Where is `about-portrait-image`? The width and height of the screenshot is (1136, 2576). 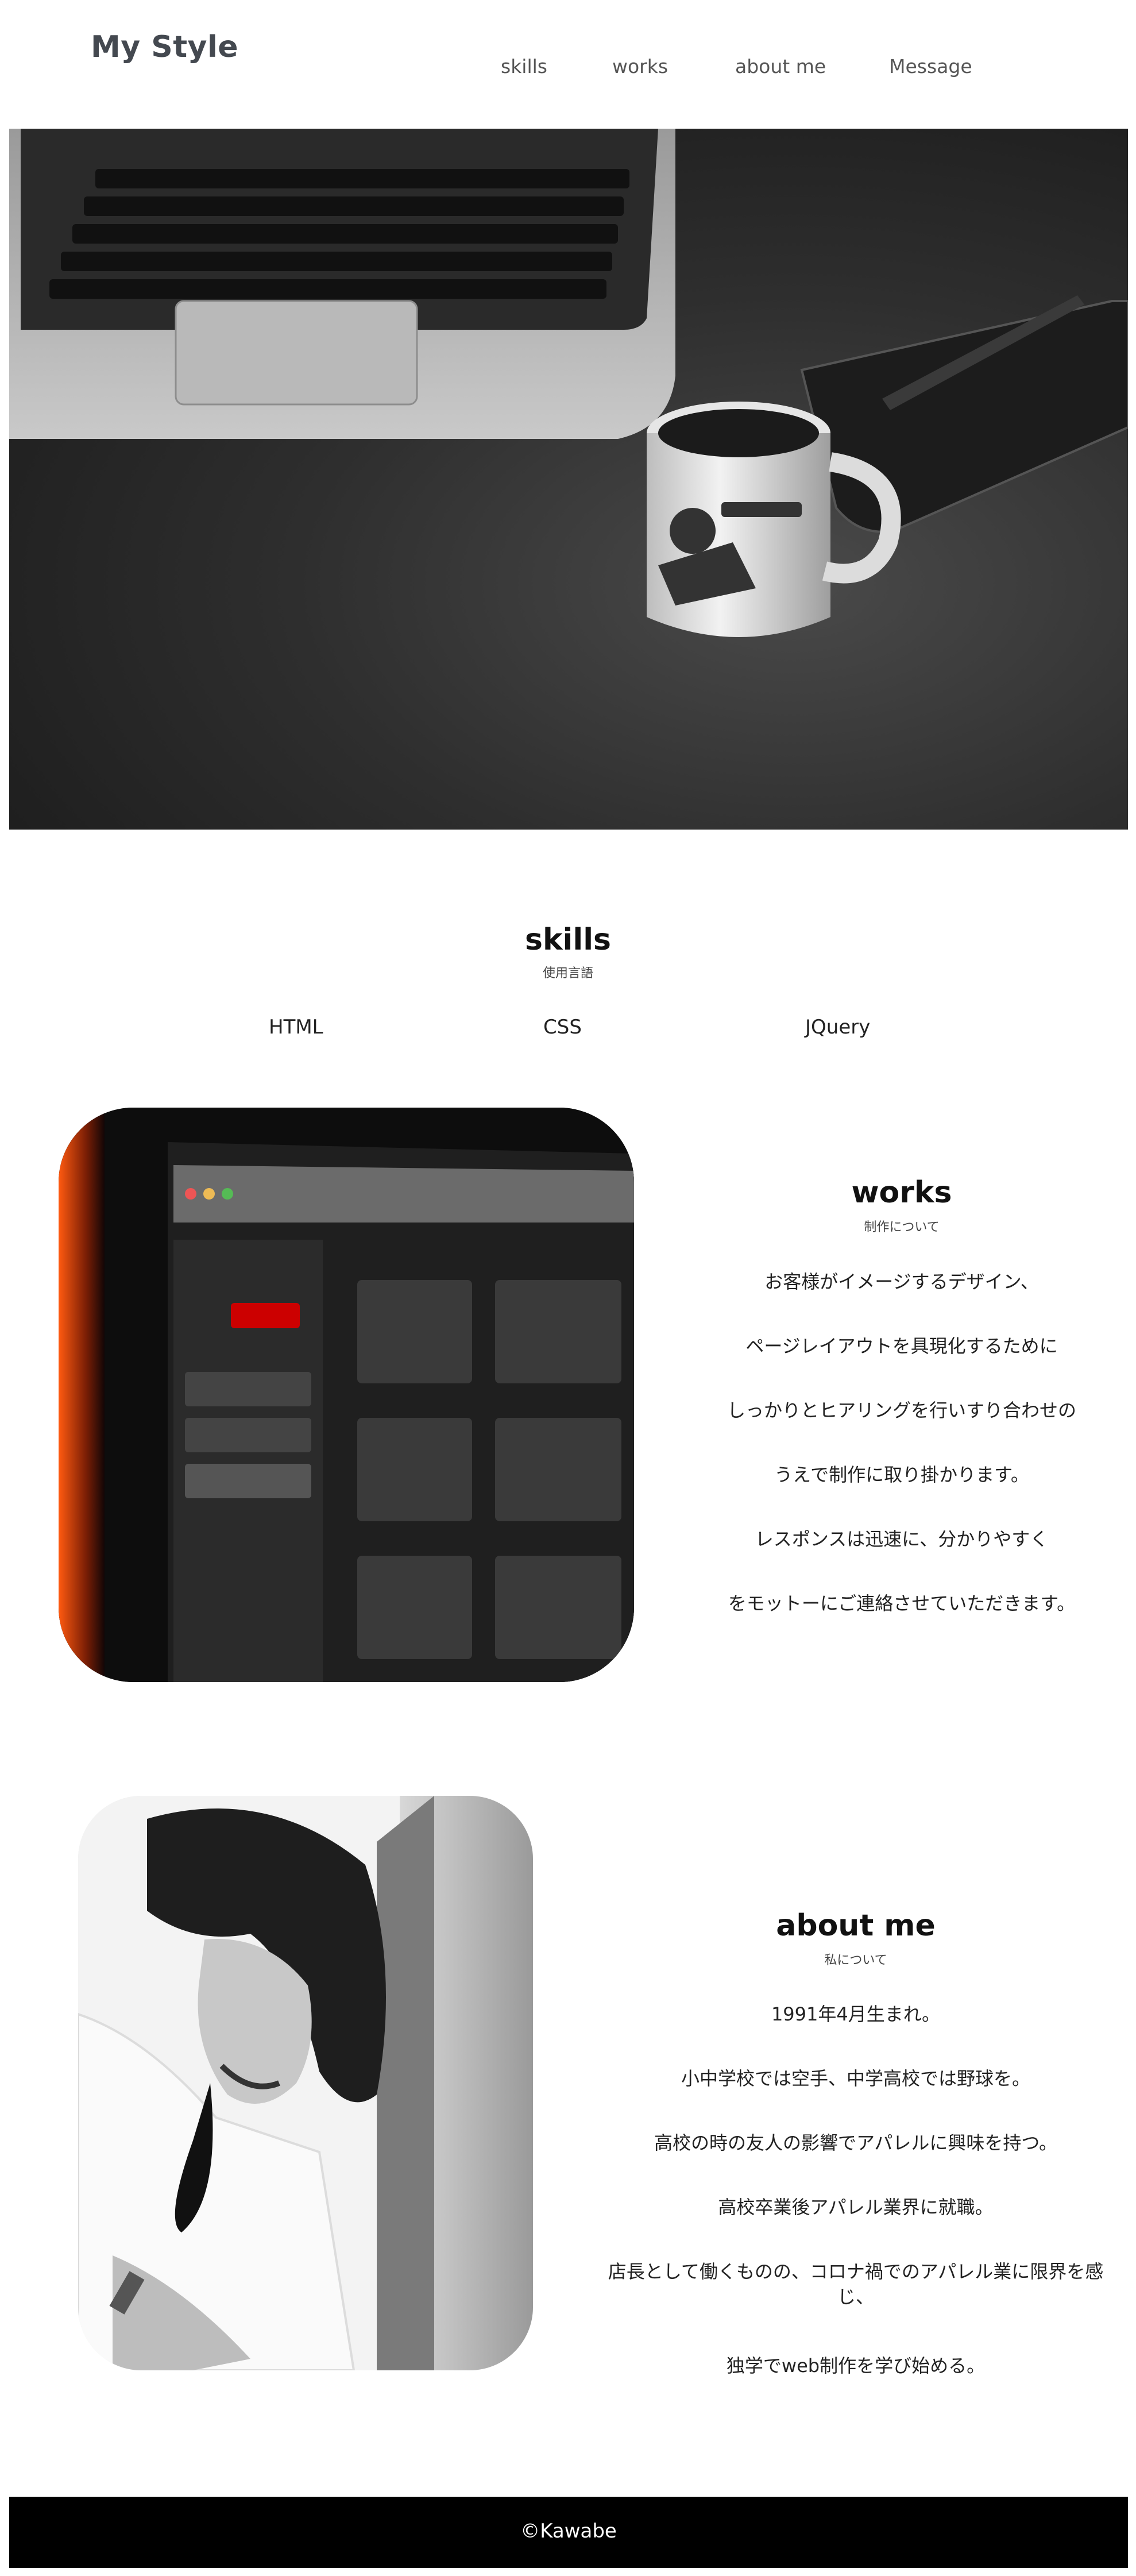 about-portrait-image is located at coordinates (305, 2083).